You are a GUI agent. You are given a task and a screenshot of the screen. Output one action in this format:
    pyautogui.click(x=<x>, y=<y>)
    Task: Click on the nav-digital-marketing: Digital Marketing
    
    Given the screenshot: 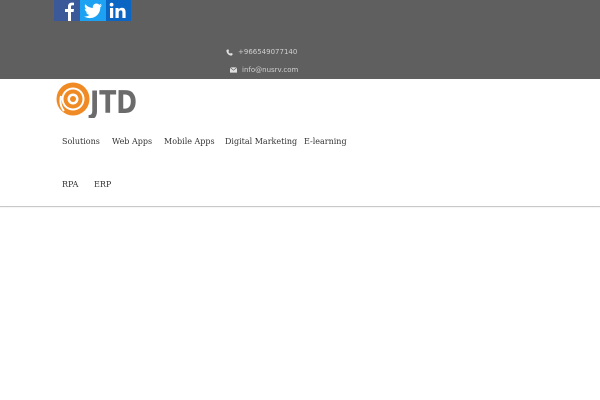 What is the action you would take?
    pyautogui.click(x=261, y=141)
    